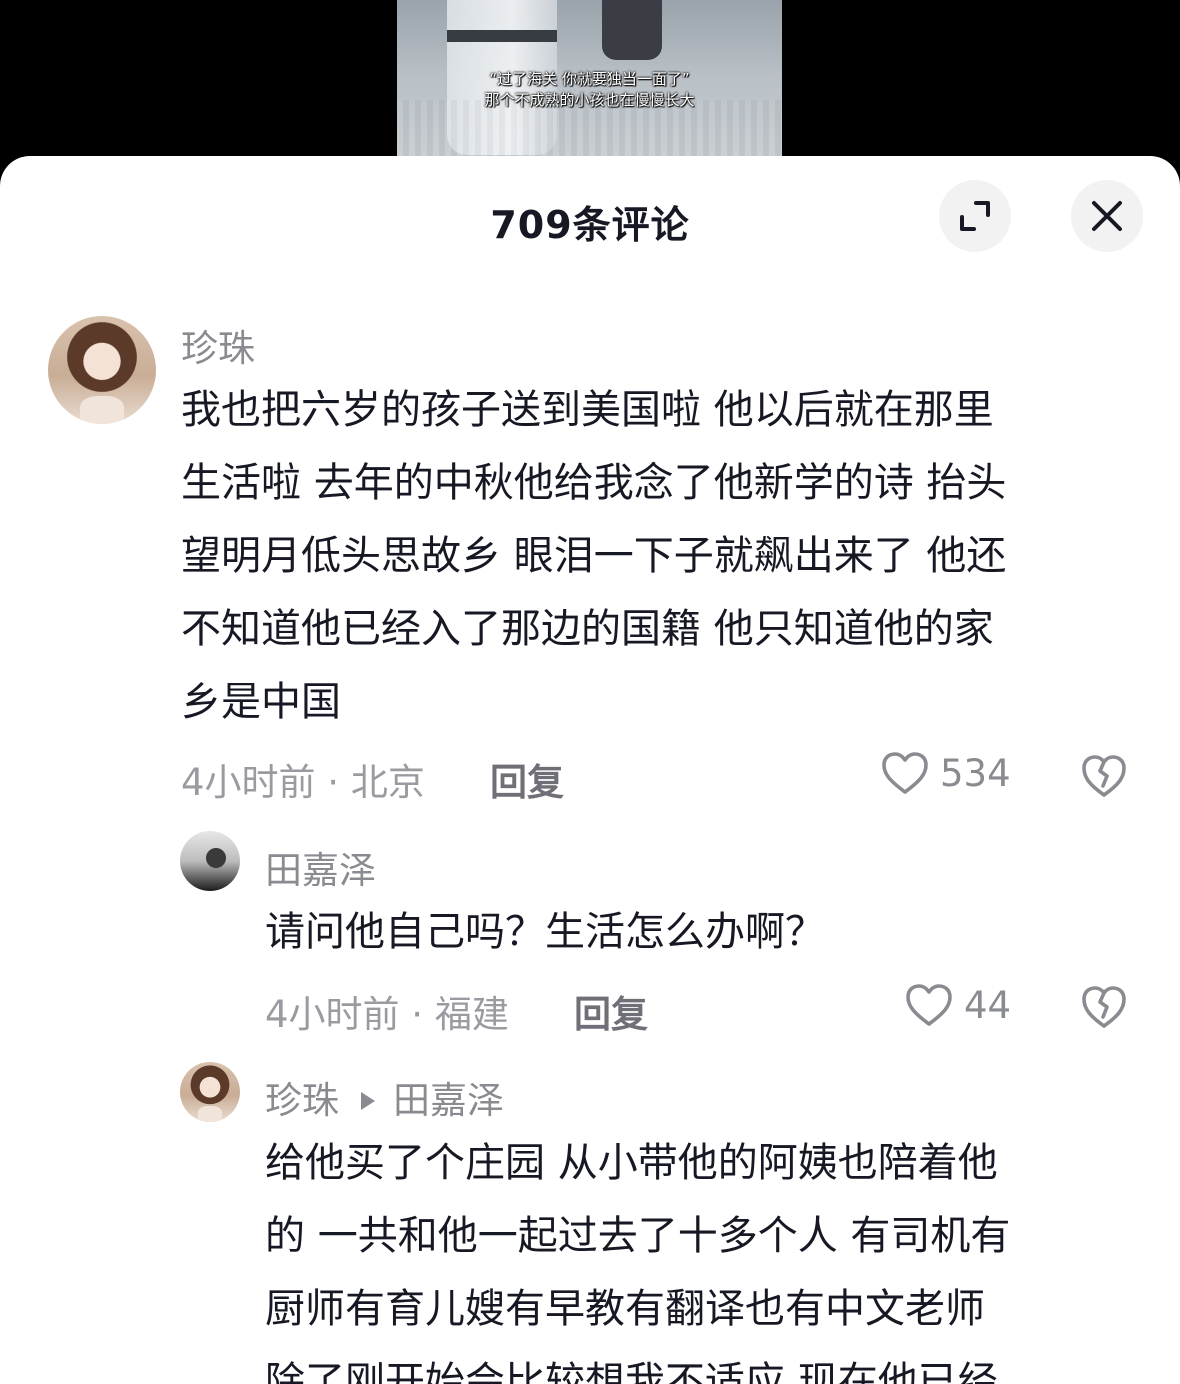 The width and height of the screenshot is (1180, 1384). I want to click on expand-button, so click(975, 216).